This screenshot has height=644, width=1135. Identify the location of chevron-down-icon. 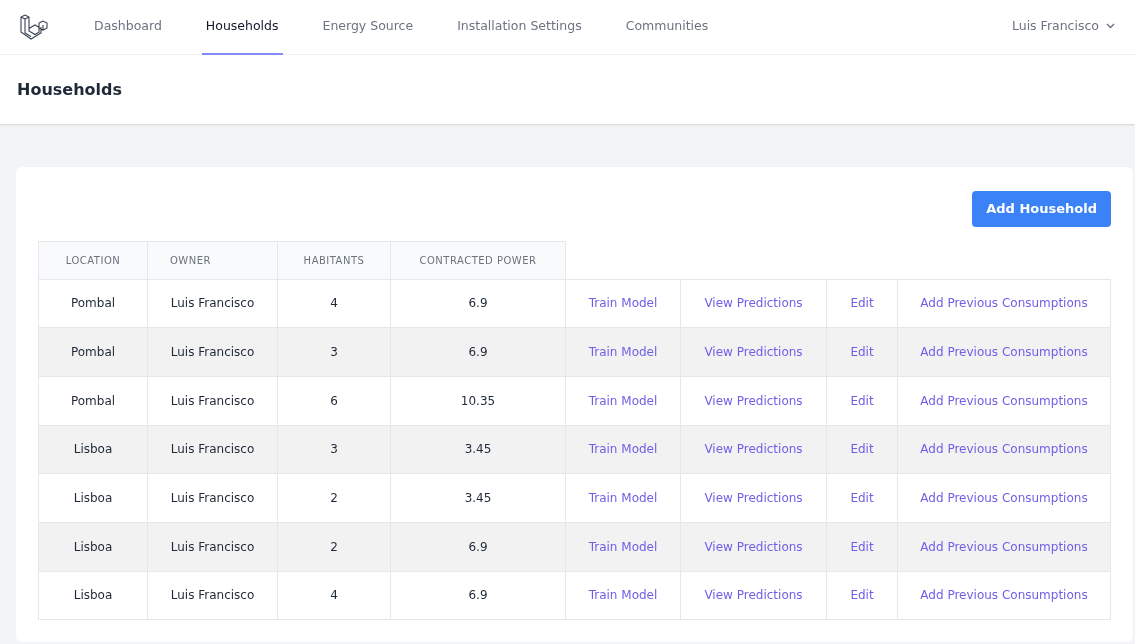
(1110, 26).